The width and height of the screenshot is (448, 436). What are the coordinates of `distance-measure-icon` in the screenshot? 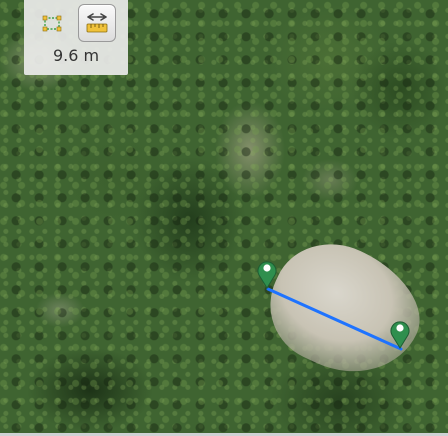 It's located at (97, 23).